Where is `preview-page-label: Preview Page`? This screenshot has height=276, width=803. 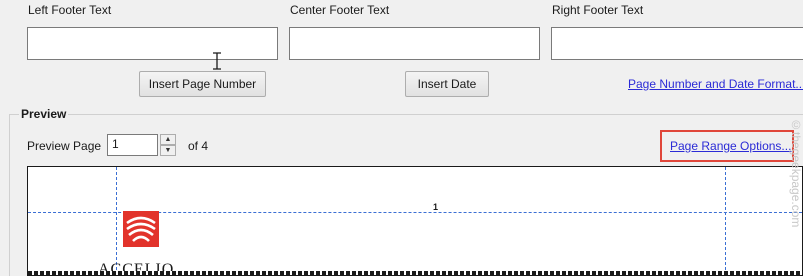 preview-page-label: Preview Page is located at coordinates (64, 146).